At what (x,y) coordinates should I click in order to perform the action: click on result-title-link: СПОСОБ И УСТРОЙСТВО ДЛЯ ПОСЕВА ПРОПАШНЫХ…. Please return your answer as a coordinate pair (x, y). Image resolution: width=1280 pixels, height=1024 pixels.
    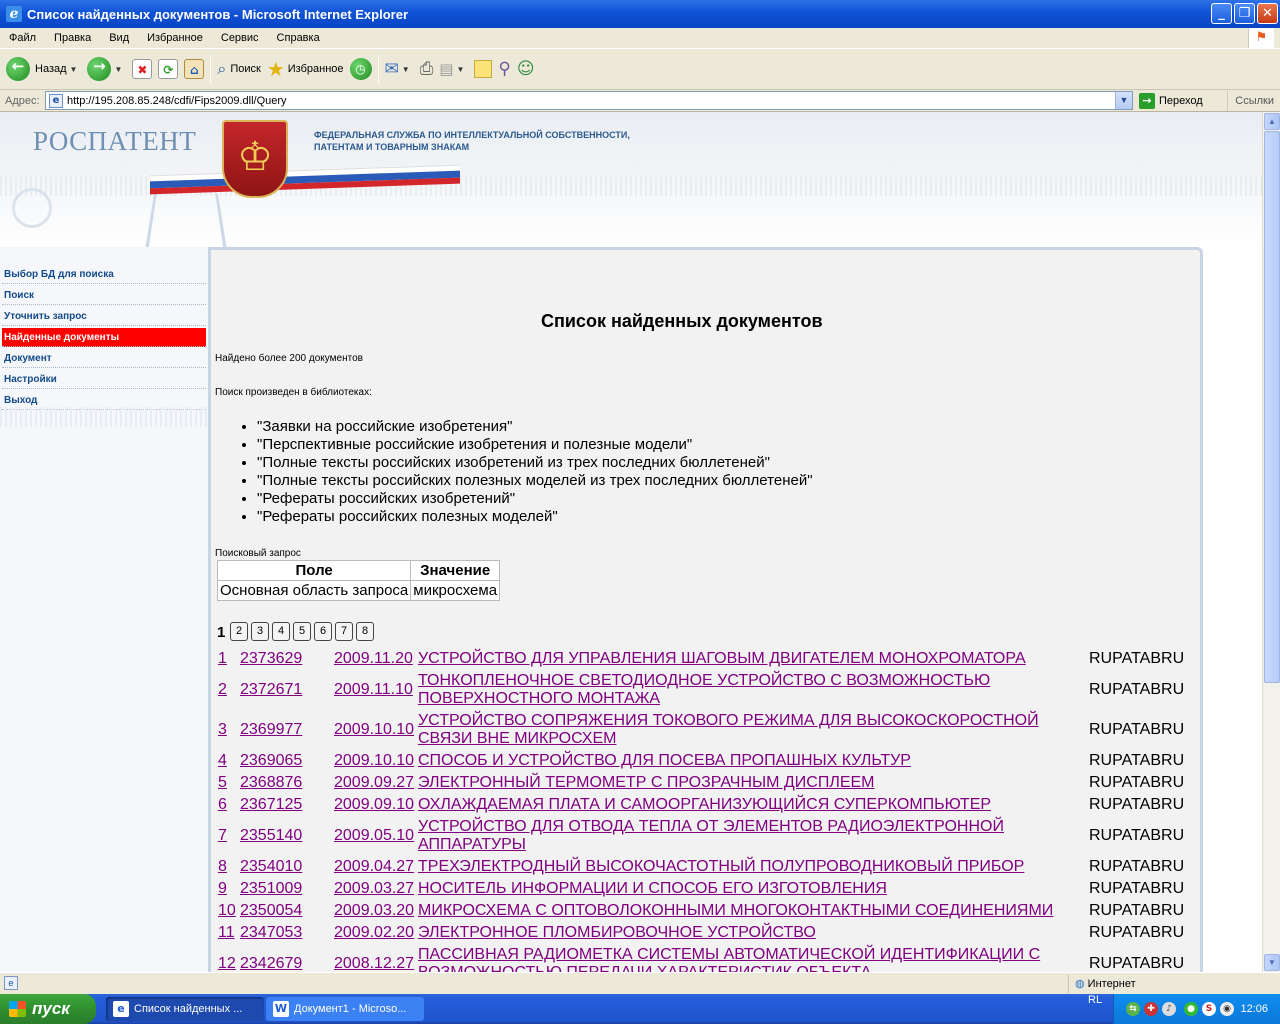
    Looking at the image, I should click on (753, 761).